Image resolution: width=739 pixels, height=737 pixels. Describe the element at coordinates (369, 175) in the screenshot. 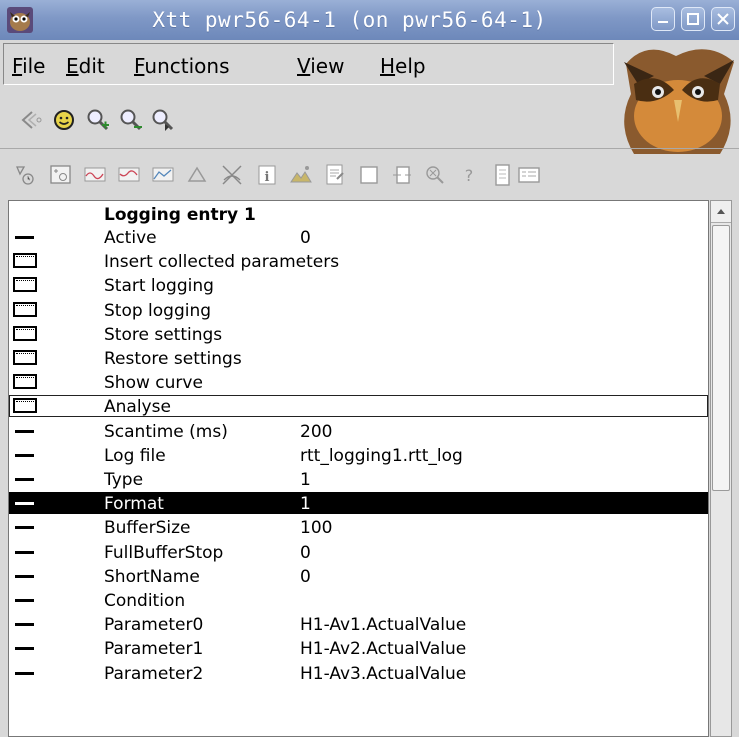

I see `window-icon` at that location.